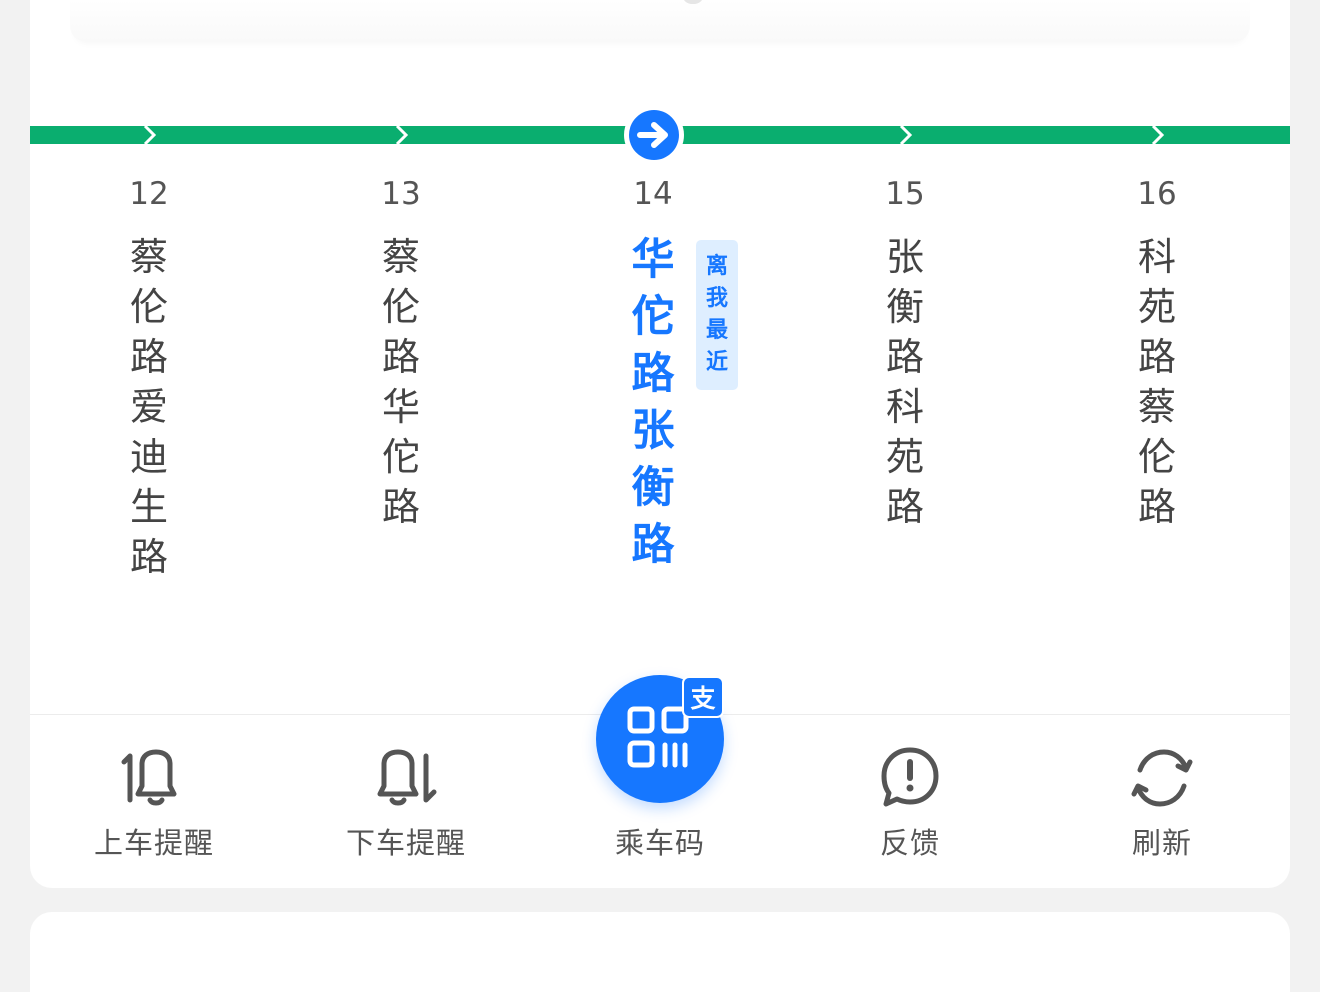 Image resolution: width=1320 pixels, height=992 pixels. I want to click on feedback-label: 反馈, so click(909, 843).